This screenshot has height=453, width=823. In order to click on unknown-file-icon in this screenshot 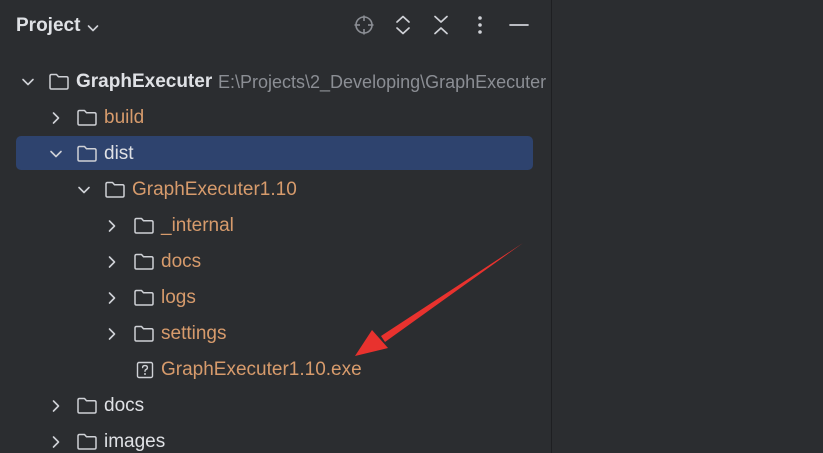, I will do `click(146, 370)`.